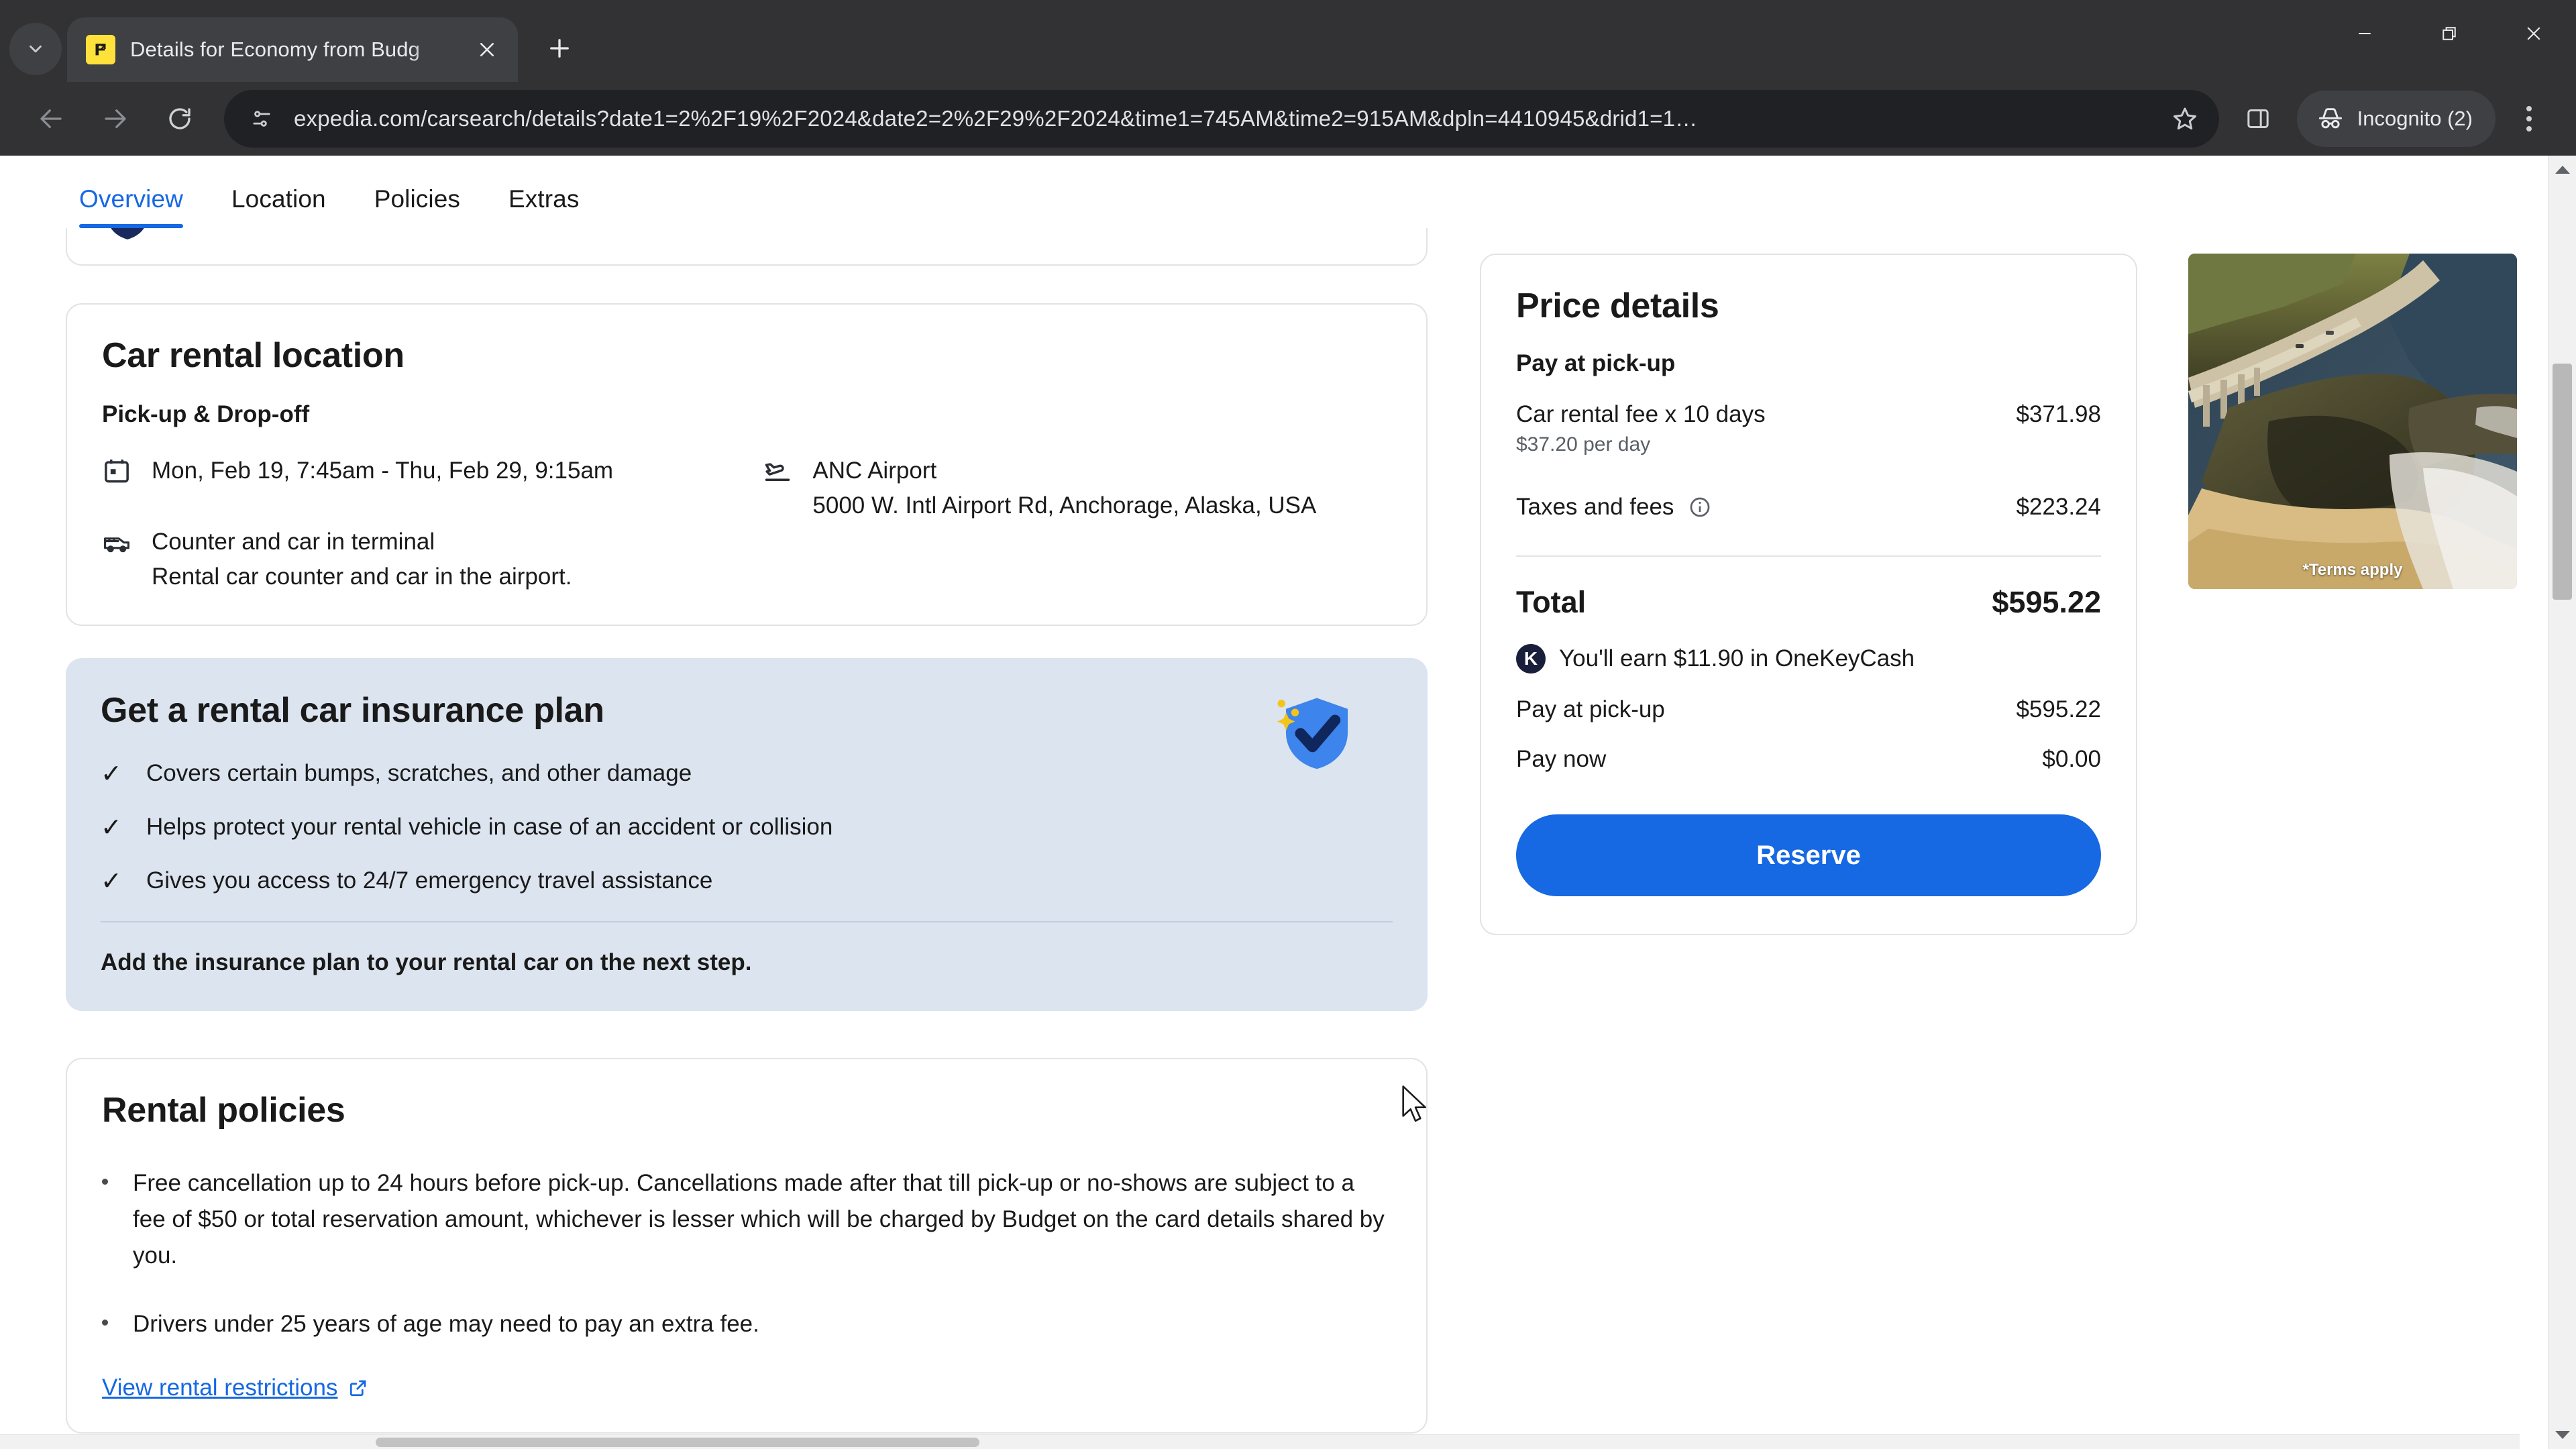 This screenshot has width=2576, height=1449. What do you see at coordinates (2562, 1435) in the screenshot?
I see `scroll-down-arrow-icon` at bounding box center [2562, 1435].